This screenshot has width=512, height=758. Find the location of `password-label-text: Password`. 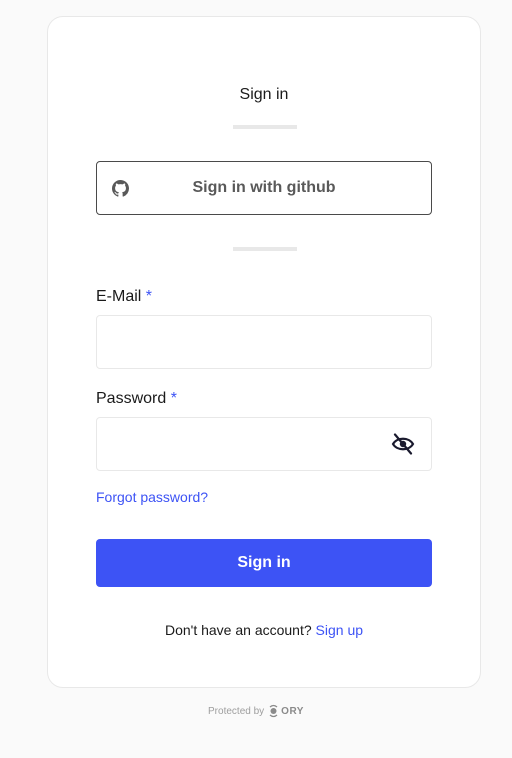

password-label-text: Password is located at coordinates (131, 398).